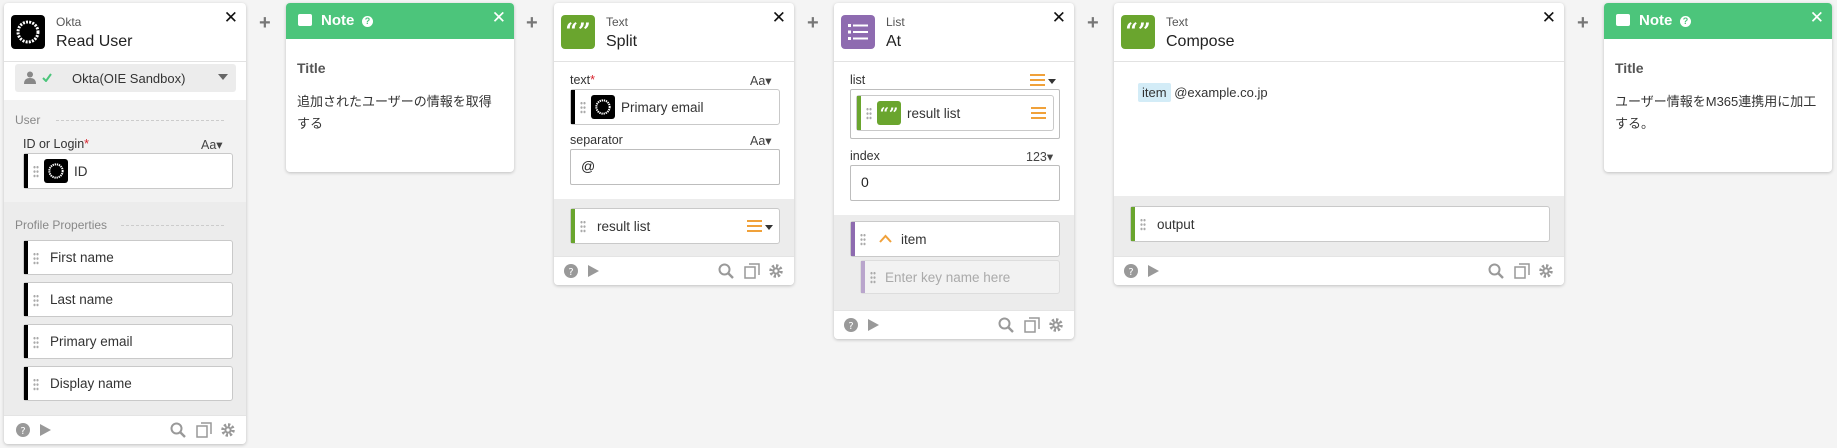 Image resolution: width=1837 pixels, height=448 pixels. I want to click on list-value-pill: “” result list, so click(955, 113).